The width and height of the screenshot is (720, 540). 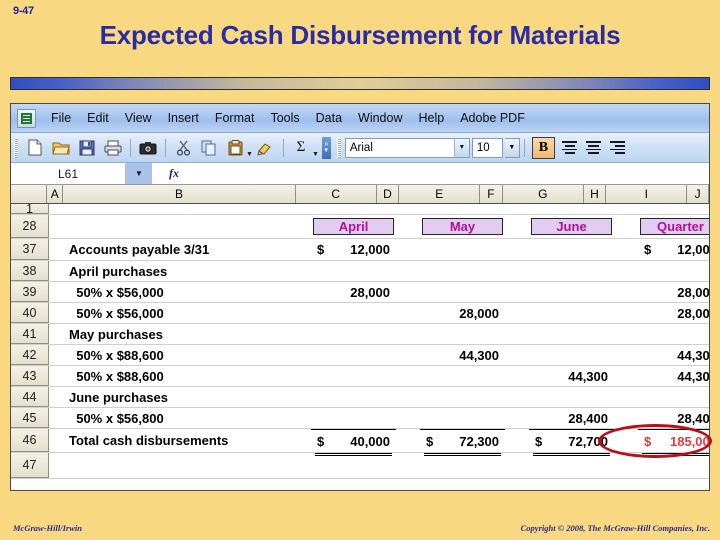 What do you see at coordinates (408, 226) in the screenshot?
I see `cell-d28` at bounding box center [408, 226].